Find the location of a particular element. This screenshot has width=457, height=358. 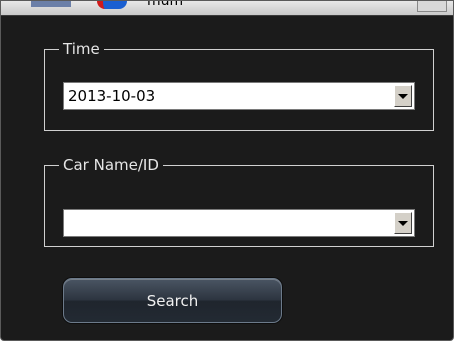

car-combobox is located at coordinates (239, 223).